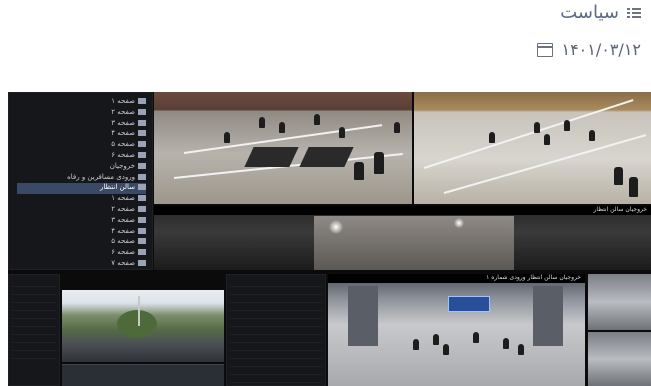 This screenshot has width=651, height=386. Describe the element at coordinates (283, 148) in the screenshot. I see `camera-hall-view` at that location.